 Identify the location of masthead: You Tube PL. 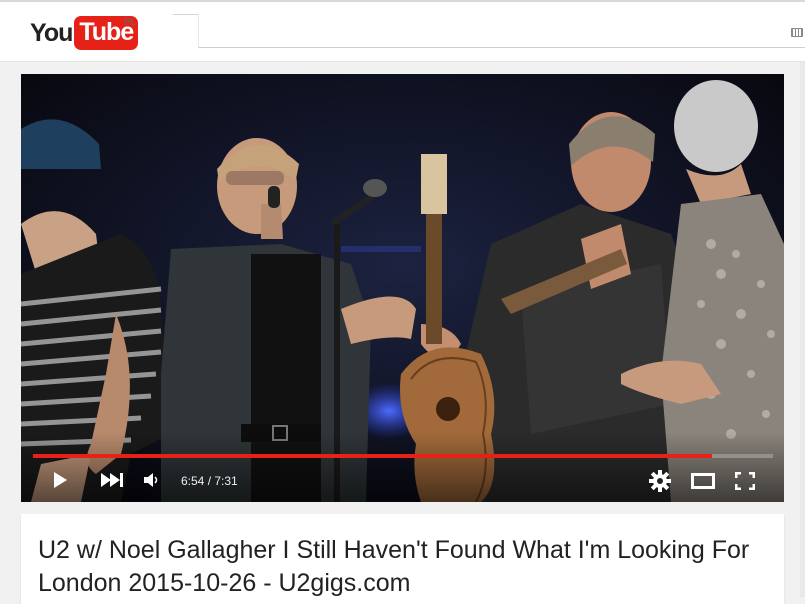
(402, 31).